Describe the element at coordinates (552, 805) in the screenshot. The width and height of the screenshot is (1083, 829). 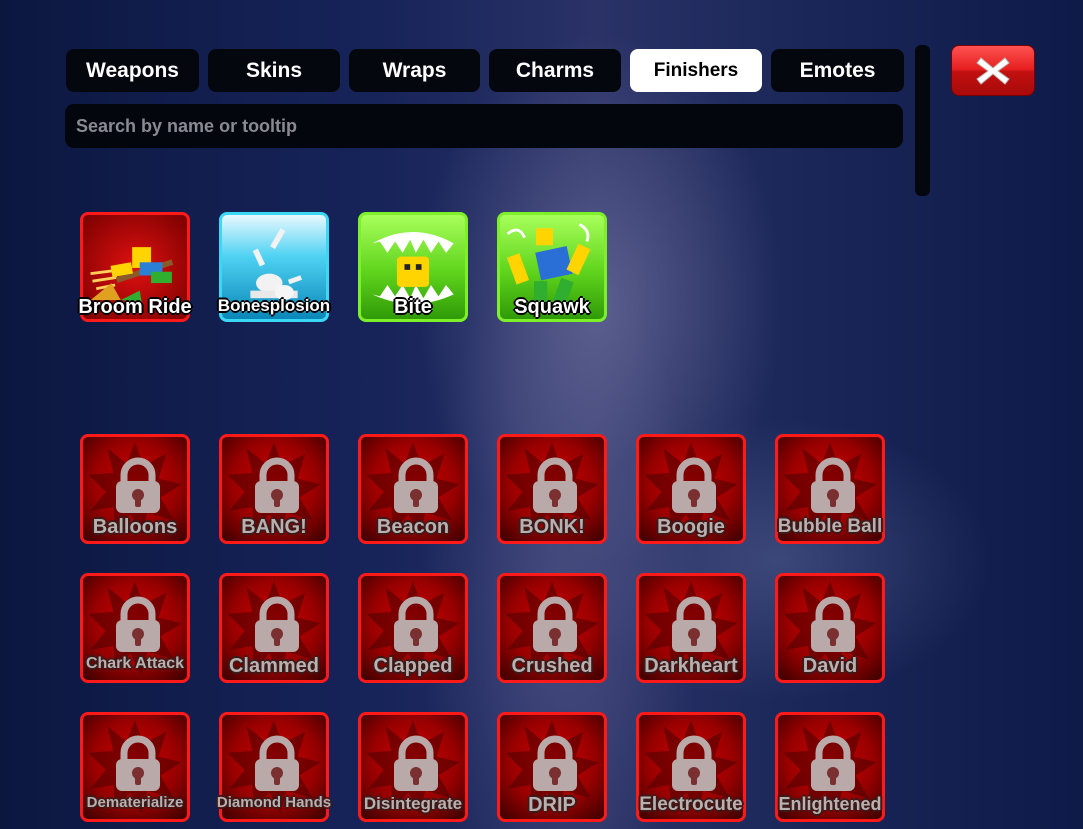
I see `finisher-name: DRIP` at that location.